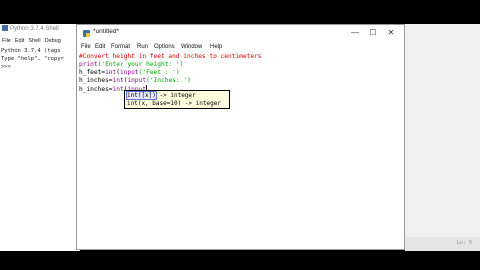 The height and width of the screenshot is (270, 480). I want to click on shell-output-line: Type "help", "copyr, so click(32, 59).